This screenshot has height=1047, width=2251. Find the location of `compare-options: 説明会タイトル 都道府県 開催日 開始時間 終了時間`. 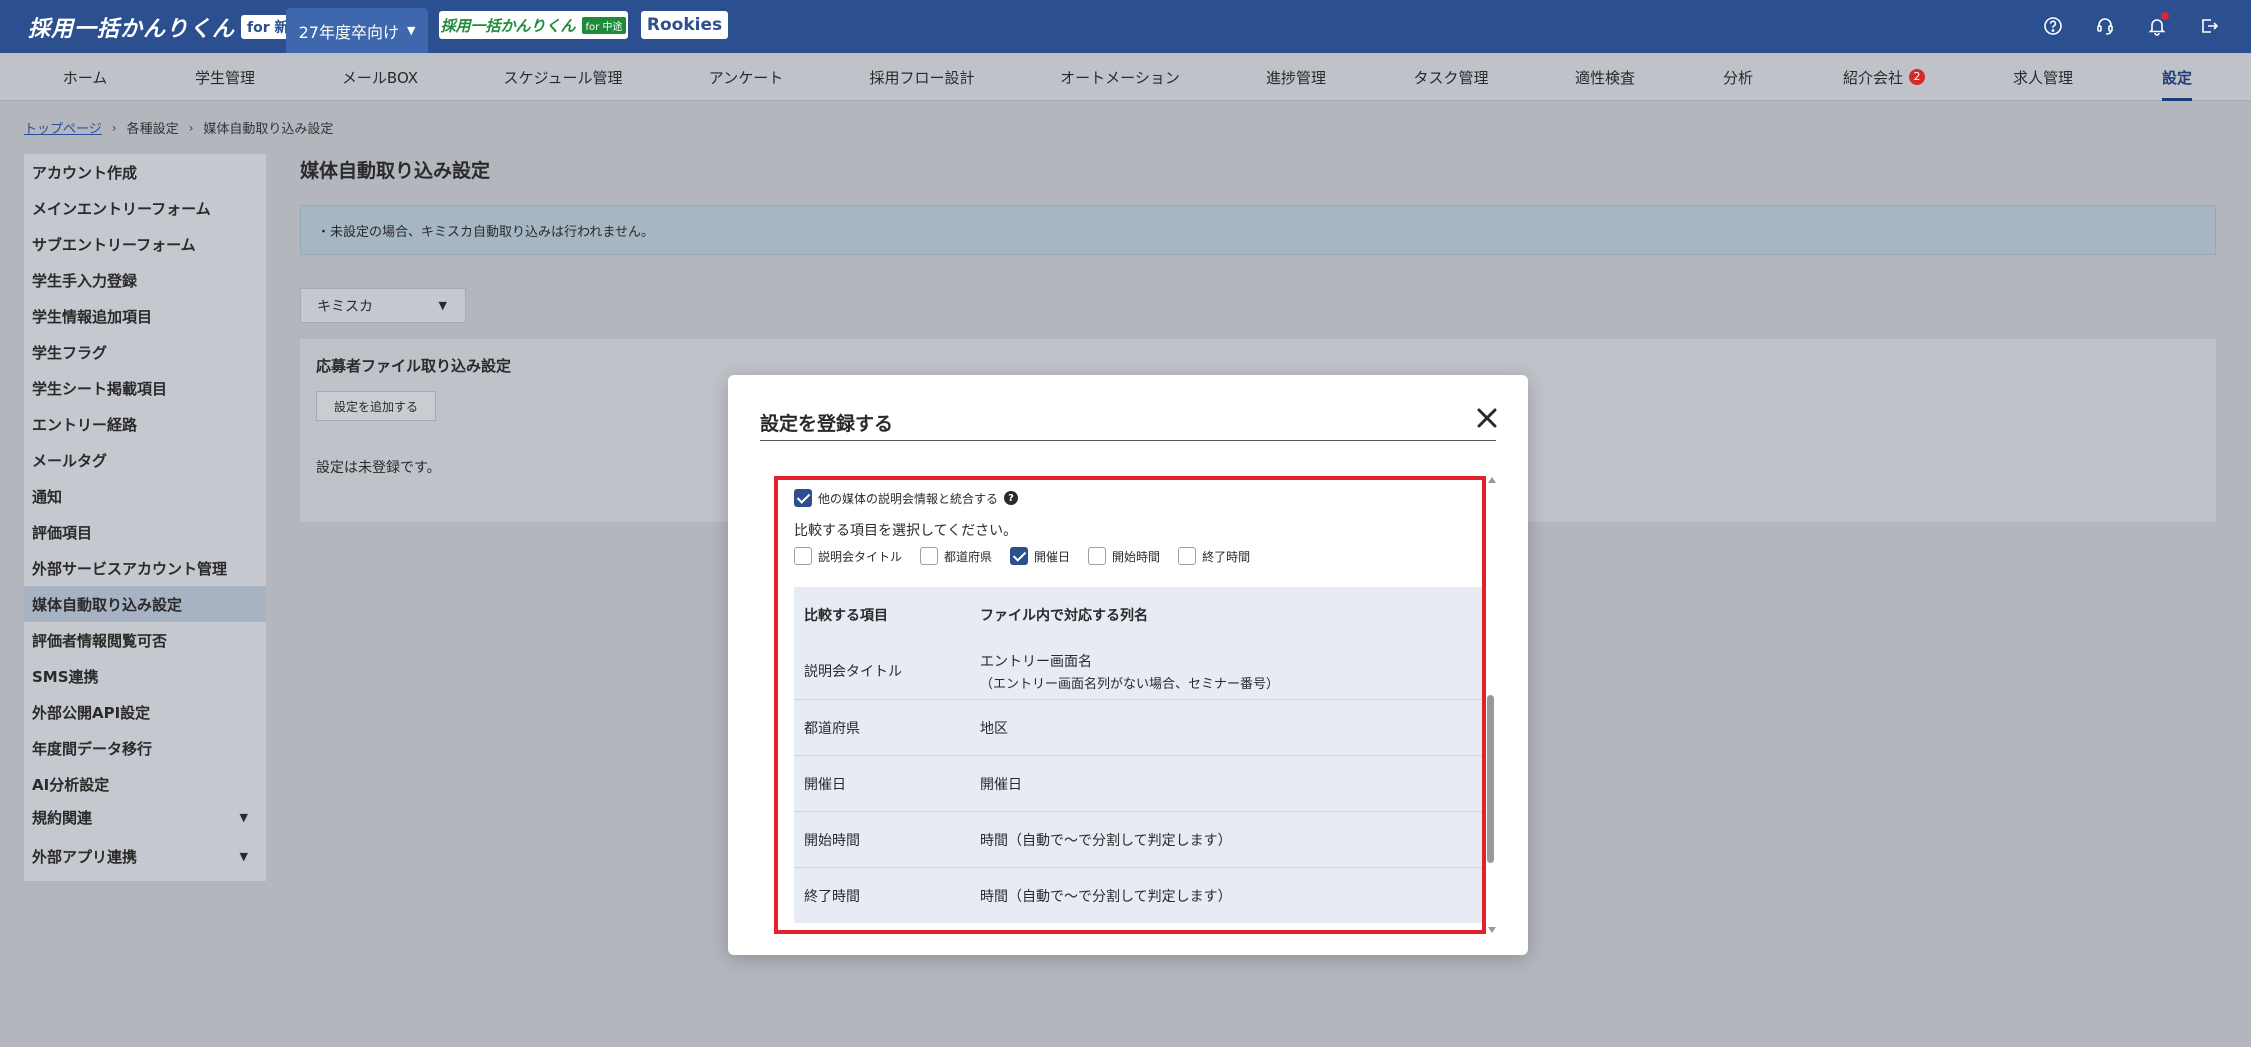

compare-options: 説明会タイトル 都道府県 開催日 開始時間 終了時間 is located at coordinates (1022, 556).